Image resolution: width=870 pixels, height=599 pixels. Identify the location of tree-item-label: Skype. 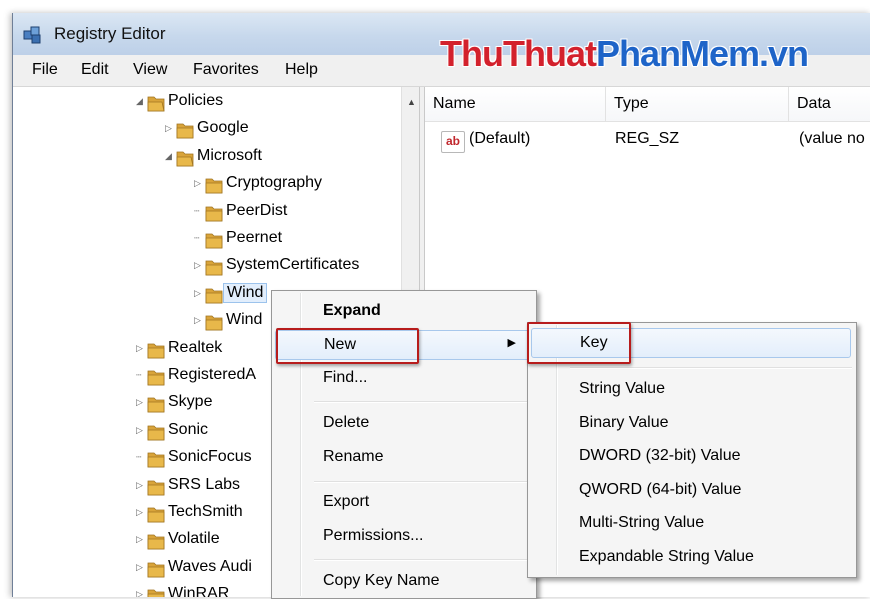
(190, 402).